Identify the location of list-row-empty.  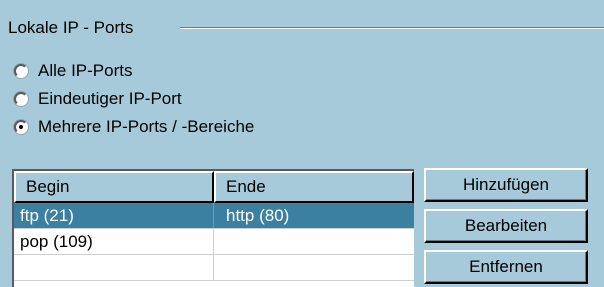
(214, 268).